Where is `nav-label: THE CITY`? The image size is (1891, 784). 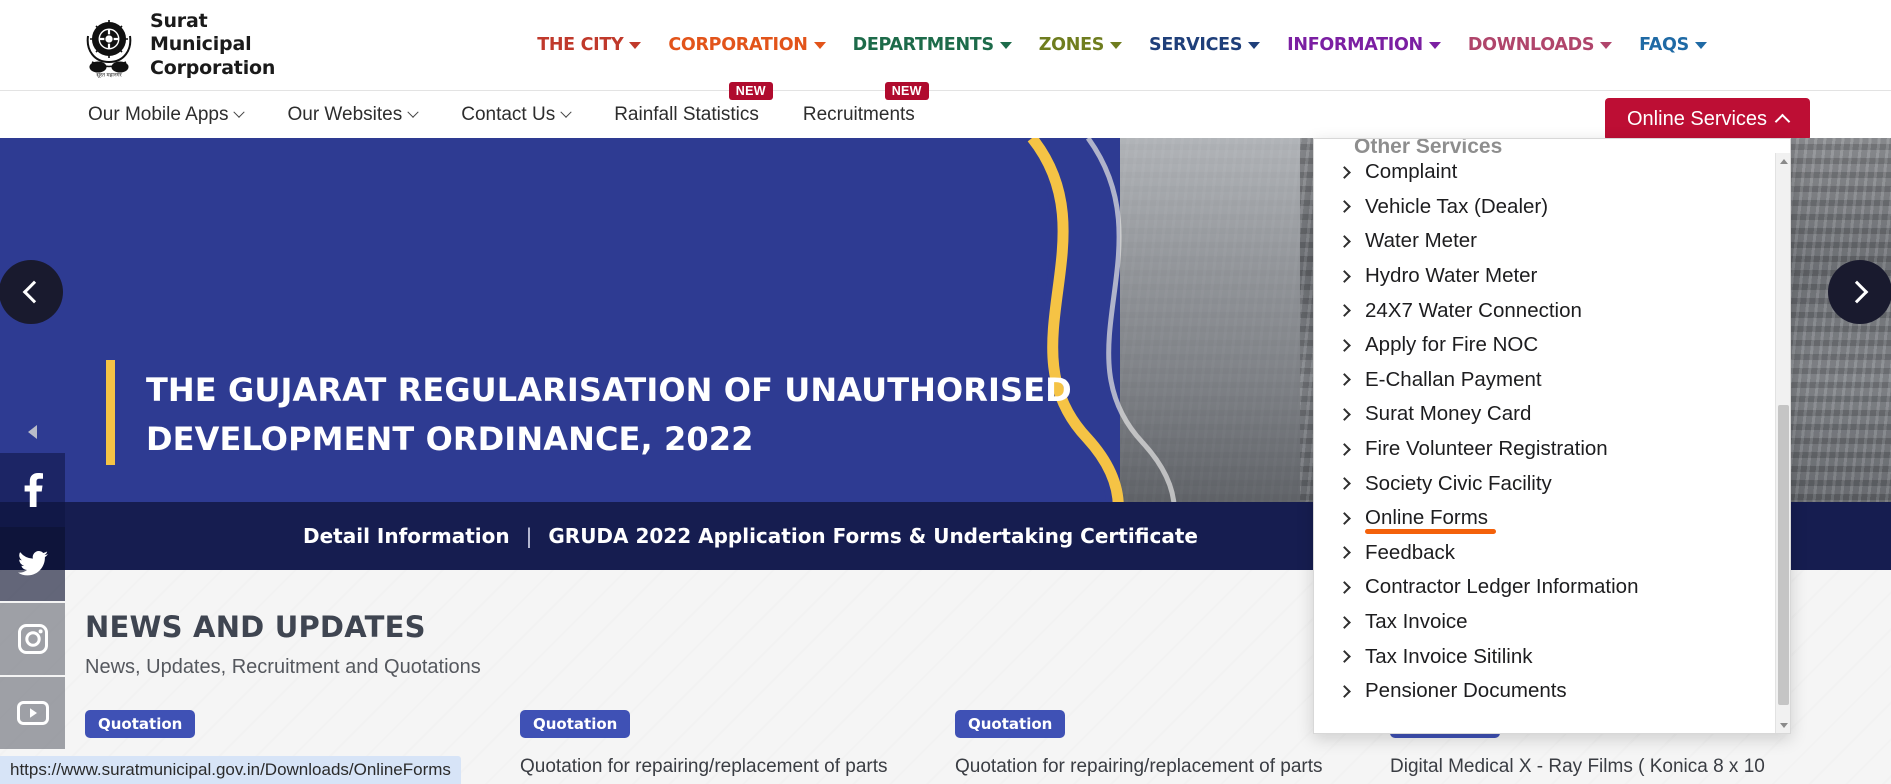
nav-label: THE CITY is located at coordinates (580, 45).